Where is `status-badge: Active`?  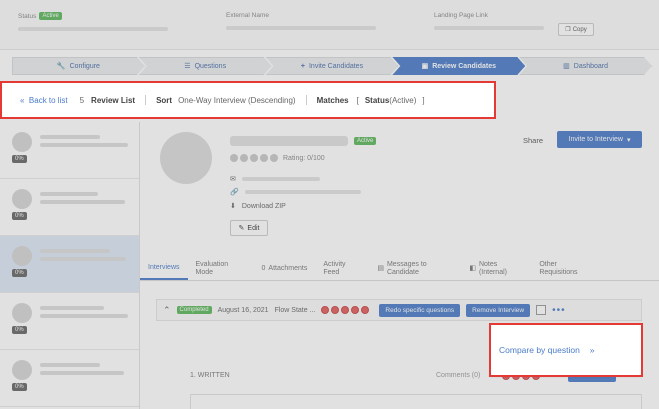 status-badge: Active is located at coordinates (50, 16).